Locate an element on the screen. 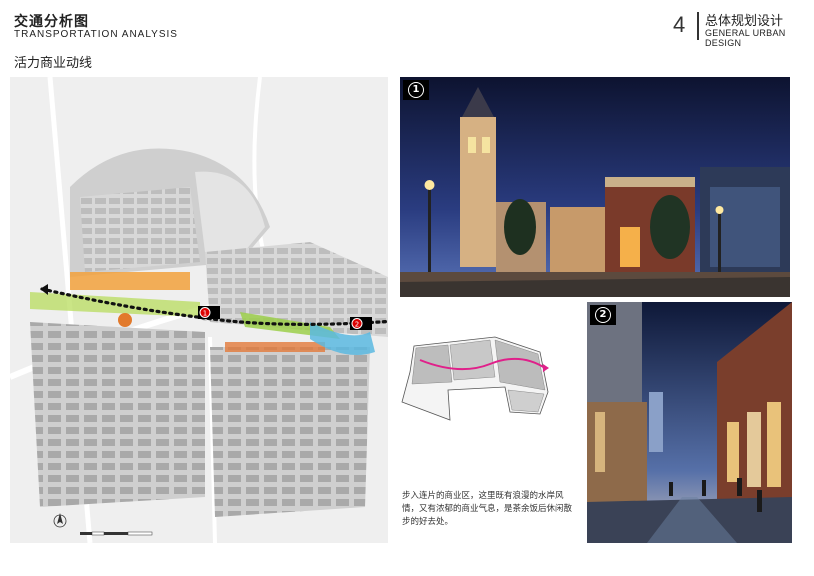  route-key-diagram is located at coordinates (475, 378).